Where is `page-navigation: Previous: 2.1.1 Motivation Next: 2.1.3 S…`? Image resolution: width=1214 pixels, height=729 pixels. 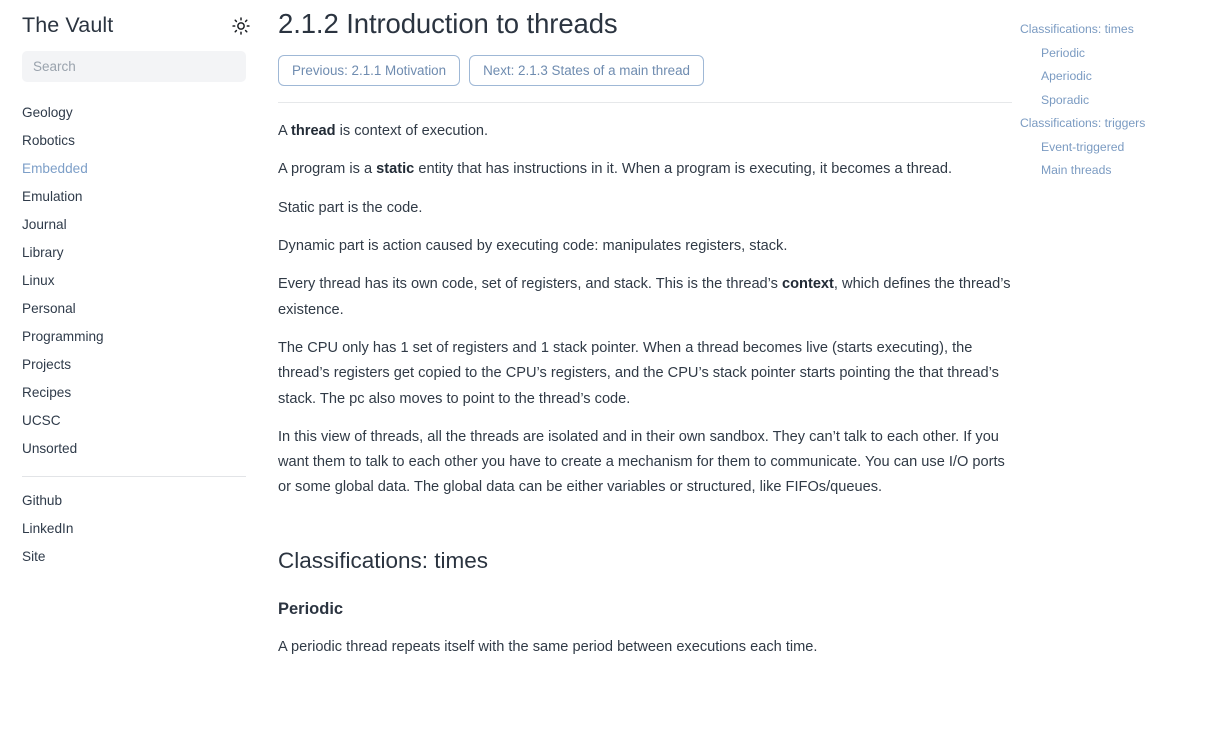
page-navigation: Previous: 2.1.1 Motivation Next: 2.1.3 S… is located at coordinates (645, 64).